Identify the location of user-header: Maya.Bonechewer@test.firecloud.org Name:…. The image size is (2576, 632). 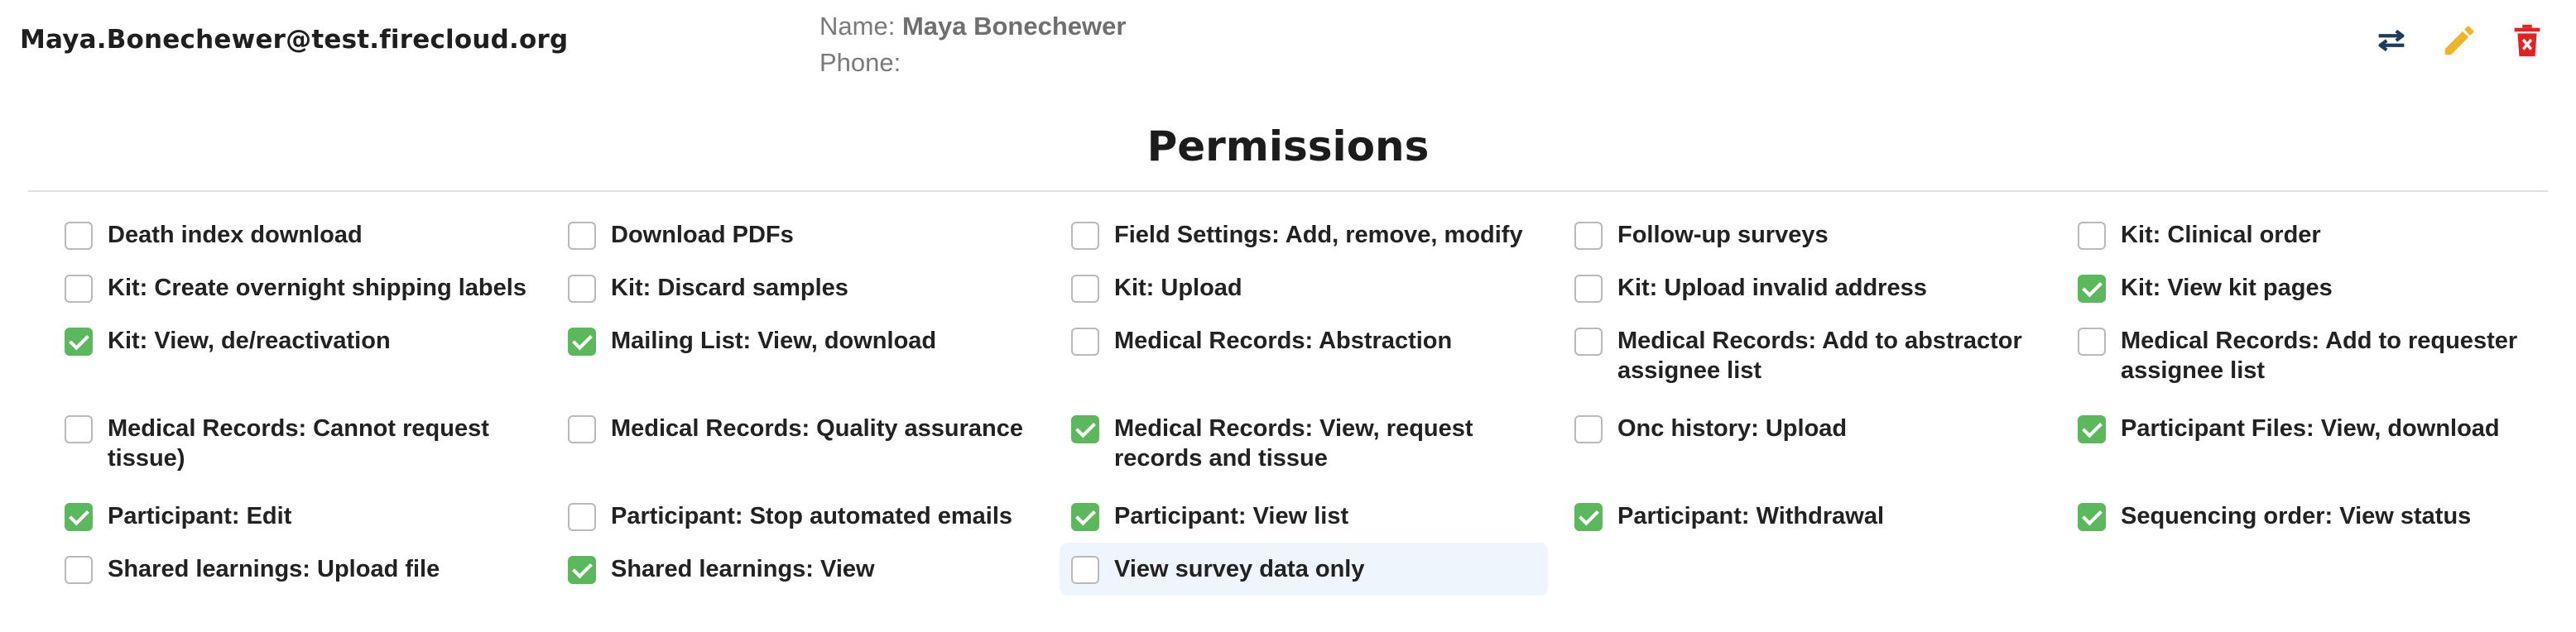
(1288, 45).